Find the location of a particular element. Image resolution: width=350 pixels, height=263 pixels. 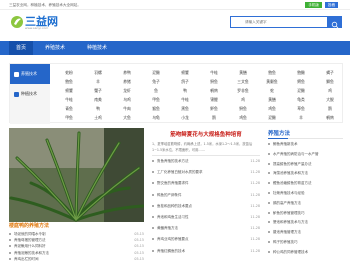

list-item: 工厂化养殖白鲢对水质的要求 is located at coordinates (177, 172).